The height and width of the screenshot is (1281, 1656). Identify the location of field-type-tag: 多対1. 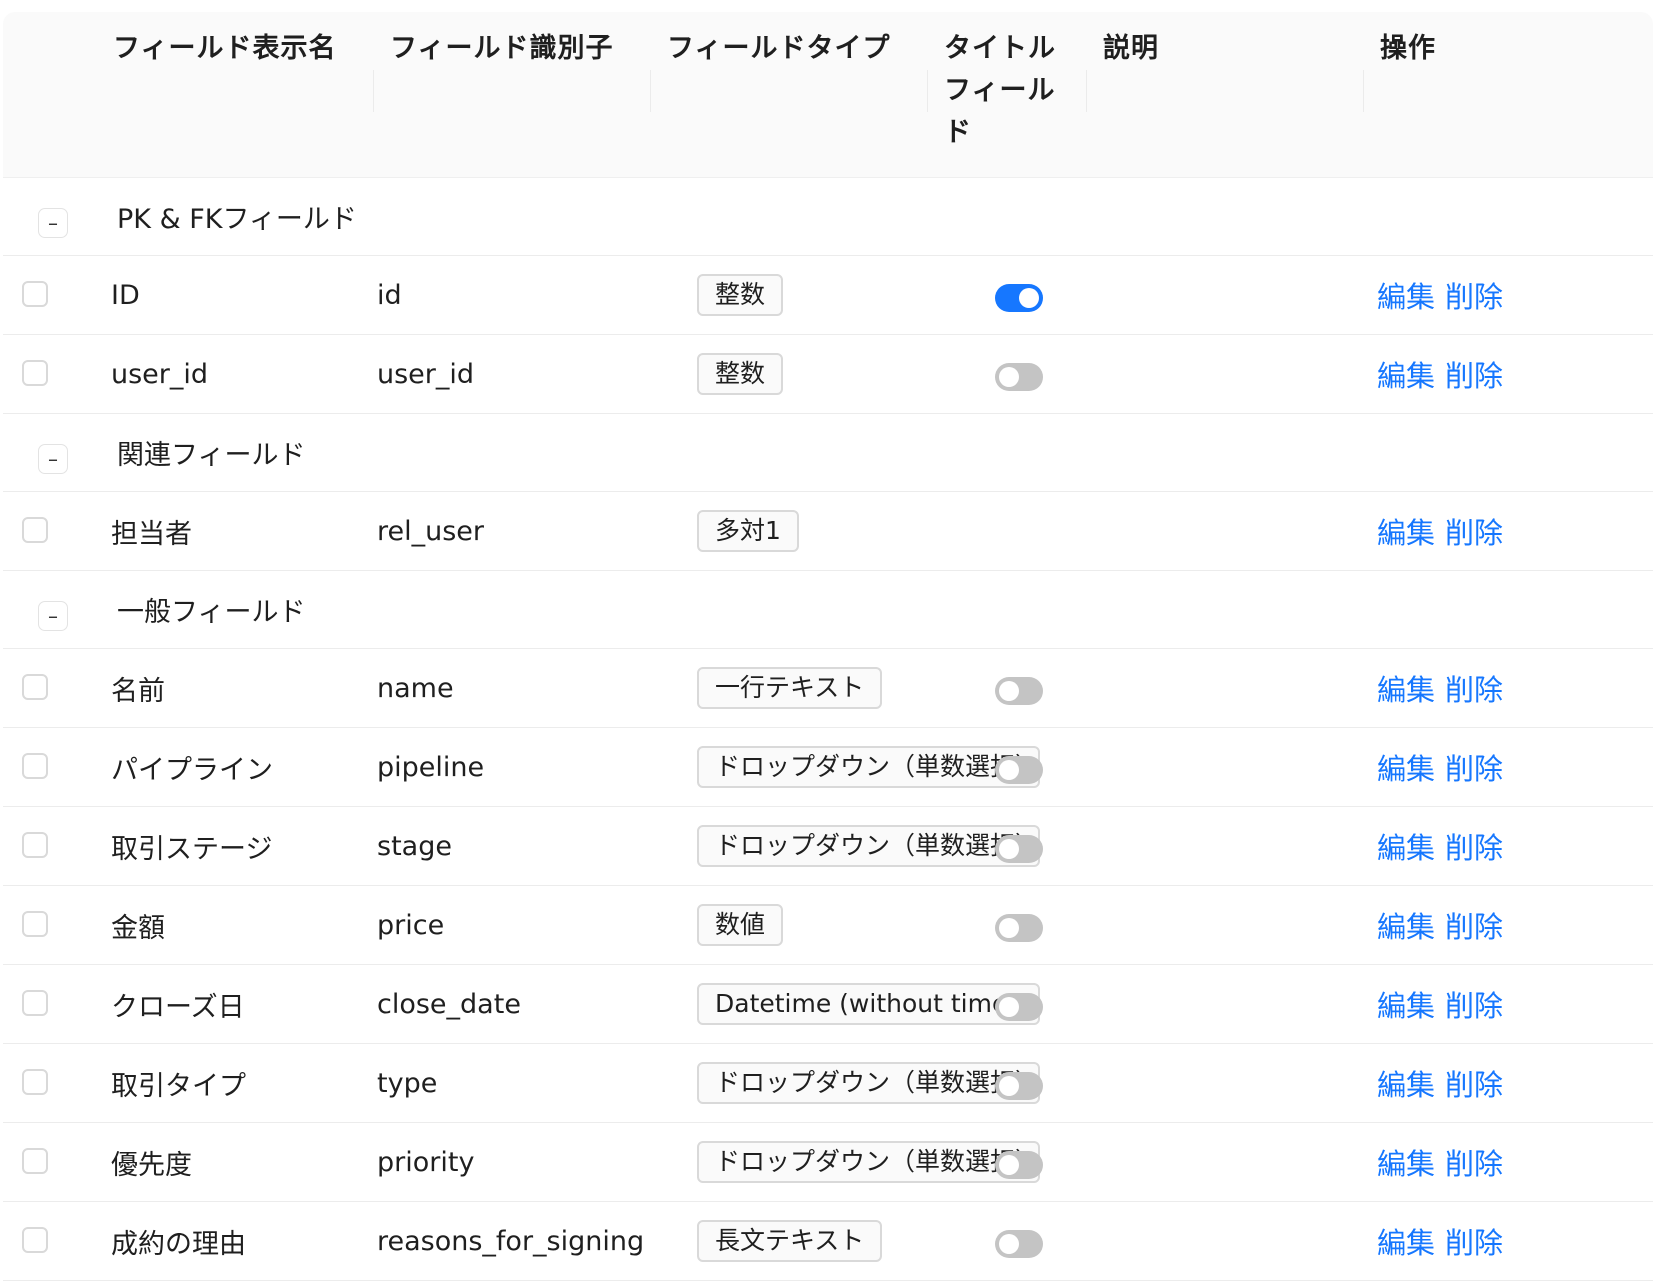
(748, 531).